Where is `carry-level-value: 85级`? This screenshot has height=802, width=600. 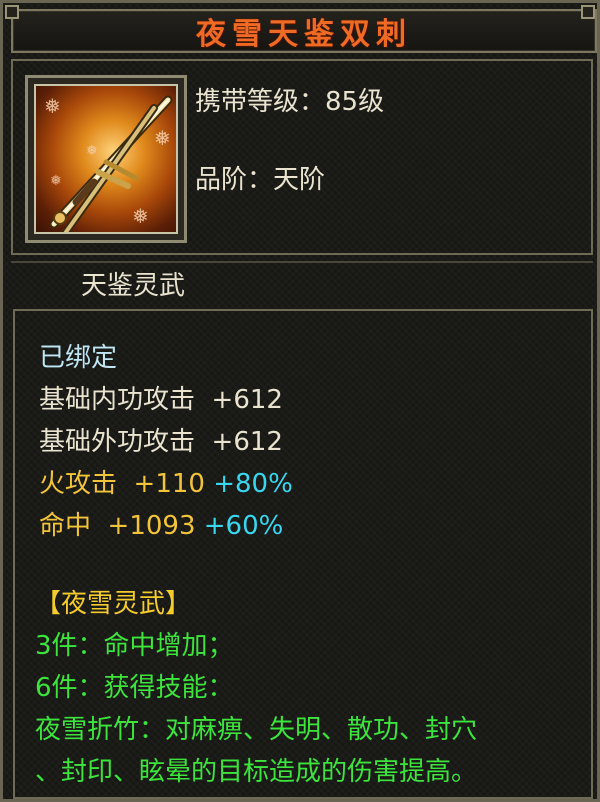 carry-level-value: 85级 is located at coordinates (355, 102).